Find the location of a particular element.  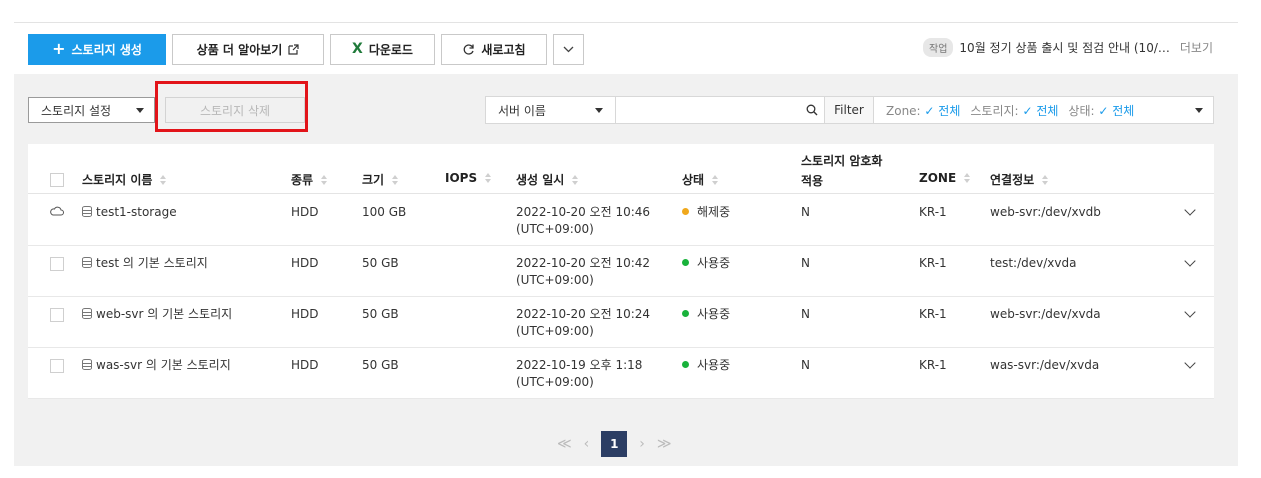

search-type-label: 서버 이름 is located at coordinates (522, 110).